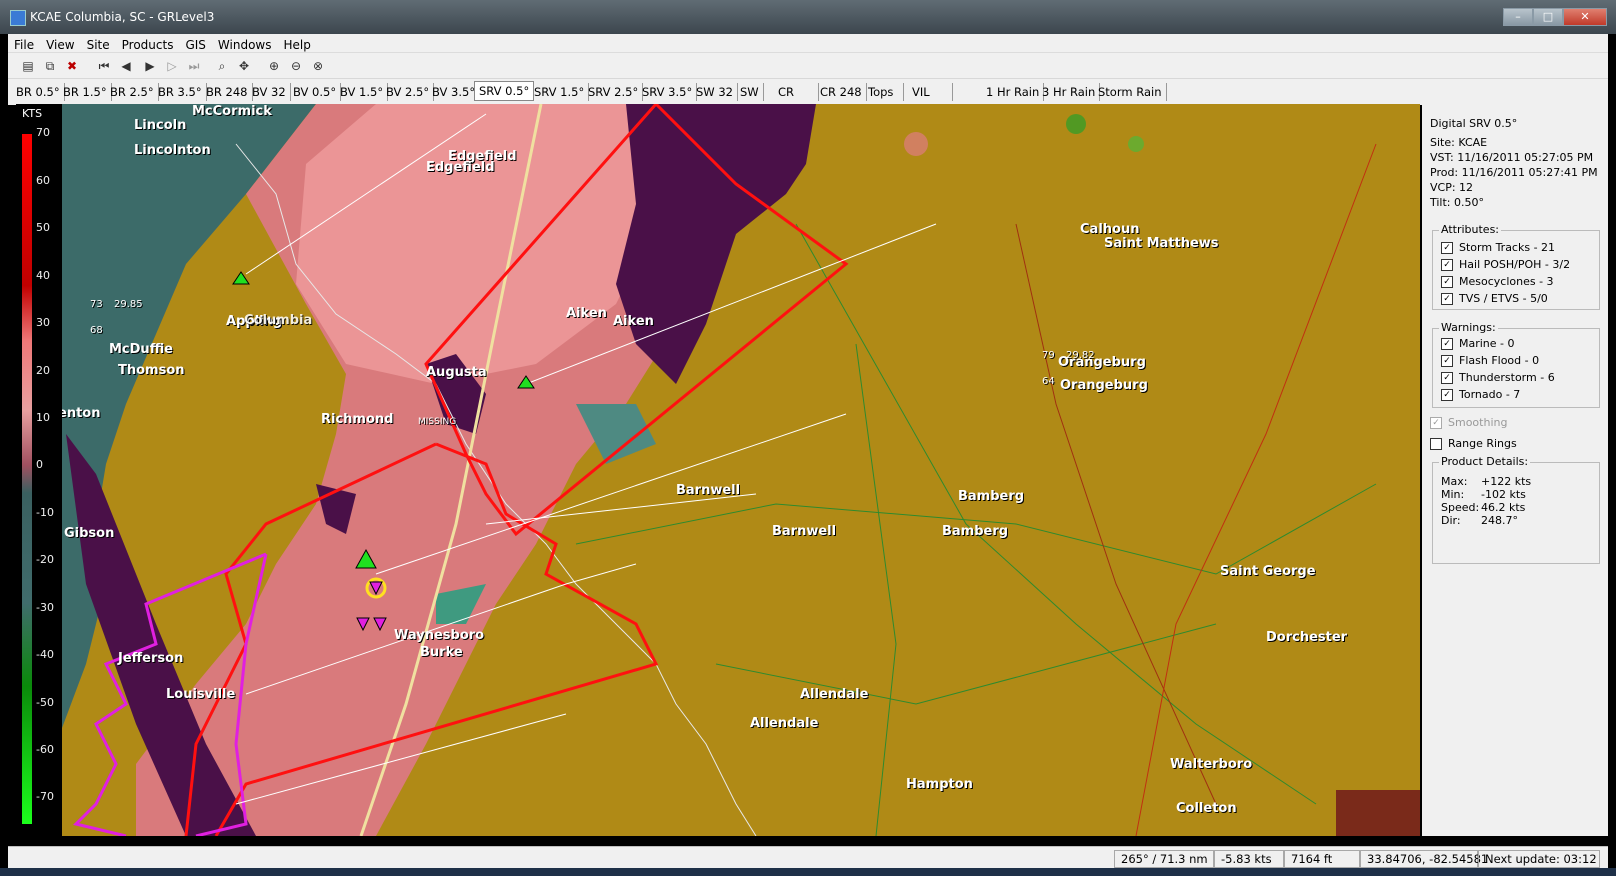 Image resolution: width=1616 pixels, height=876 pixels. What do you see at coordinates (45, 702) in the screenshot?
I see `legend-tick: -50` at bounding box center [45, 702].